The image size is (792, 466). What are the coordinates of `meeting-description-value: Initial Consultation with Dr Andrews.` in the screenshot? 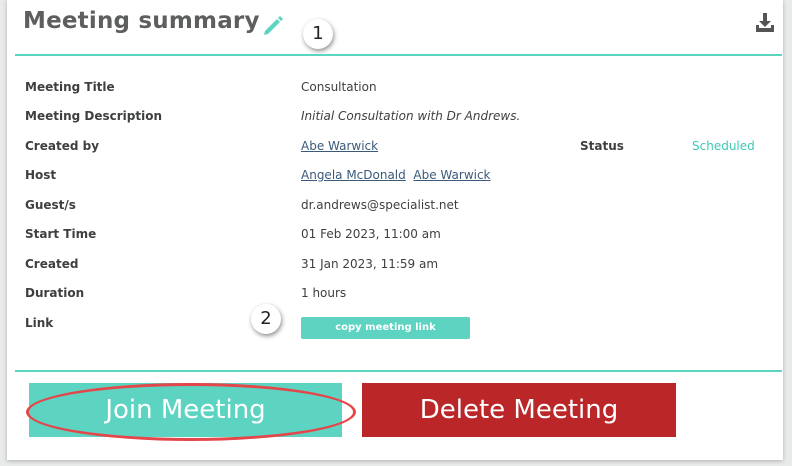 It's located at (411, 116).